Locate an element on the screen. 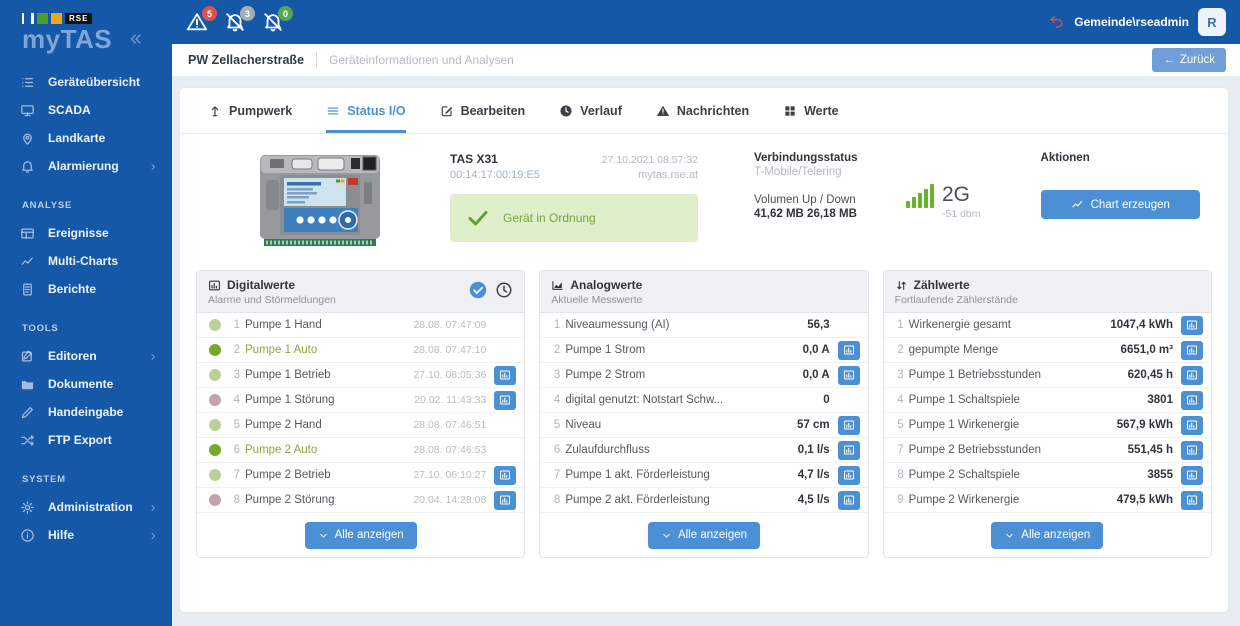 The image size is (1240, 626). alarm-count-badge: 3 is located at coordinates (247, 13).